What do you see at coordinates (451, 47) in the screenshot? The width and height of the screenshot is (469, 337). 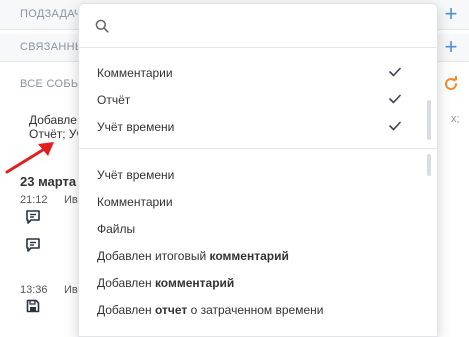 I see `add-related-button: +` at bounding box center [451, 47].